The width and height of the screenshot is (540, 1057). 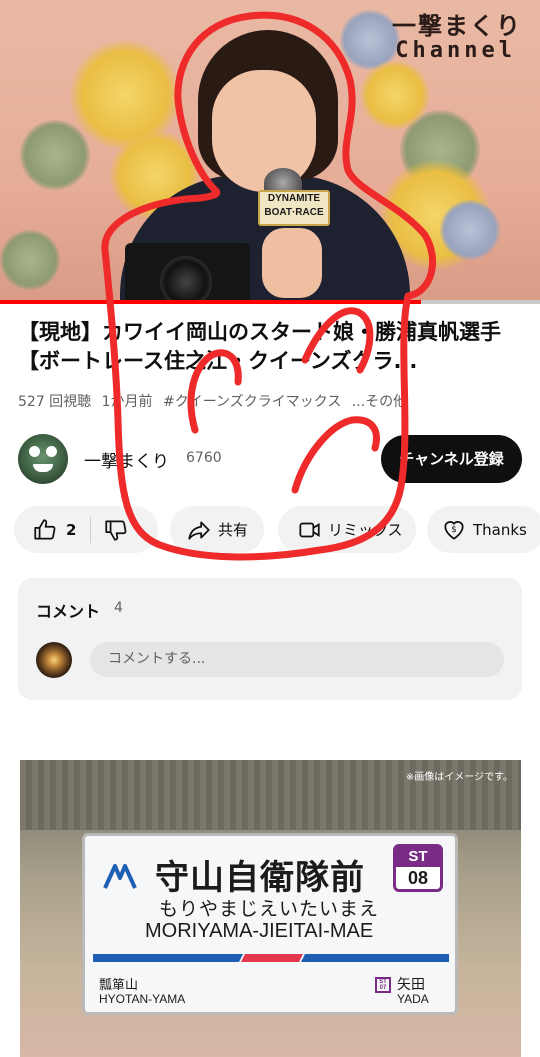 What do you see at coordinates (457, 25) in the screenshot?
I see `watermark-title: 一撃まくり` at bounding box center [457, 25].